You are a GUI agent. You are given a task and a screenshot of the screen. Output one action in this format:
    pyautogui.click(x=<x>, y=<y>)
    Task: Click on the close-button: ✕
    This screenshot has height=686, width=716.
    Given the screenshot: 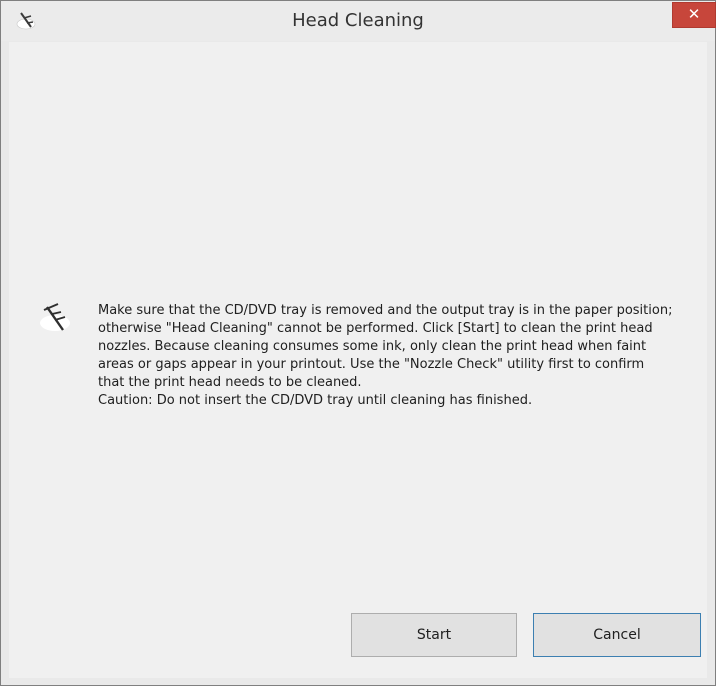 What is the action you would take?
    pyautogui.click(x=694, y=15)
    